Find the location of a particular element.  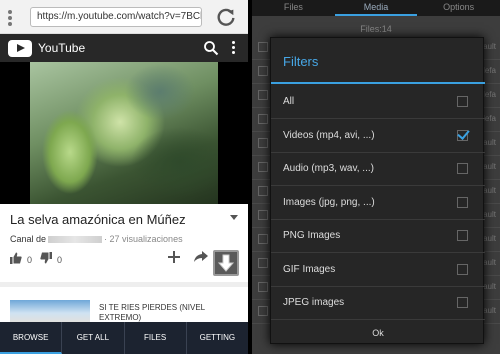

top-tab-bar: Files Media Options is located at coordinates (376, 8).